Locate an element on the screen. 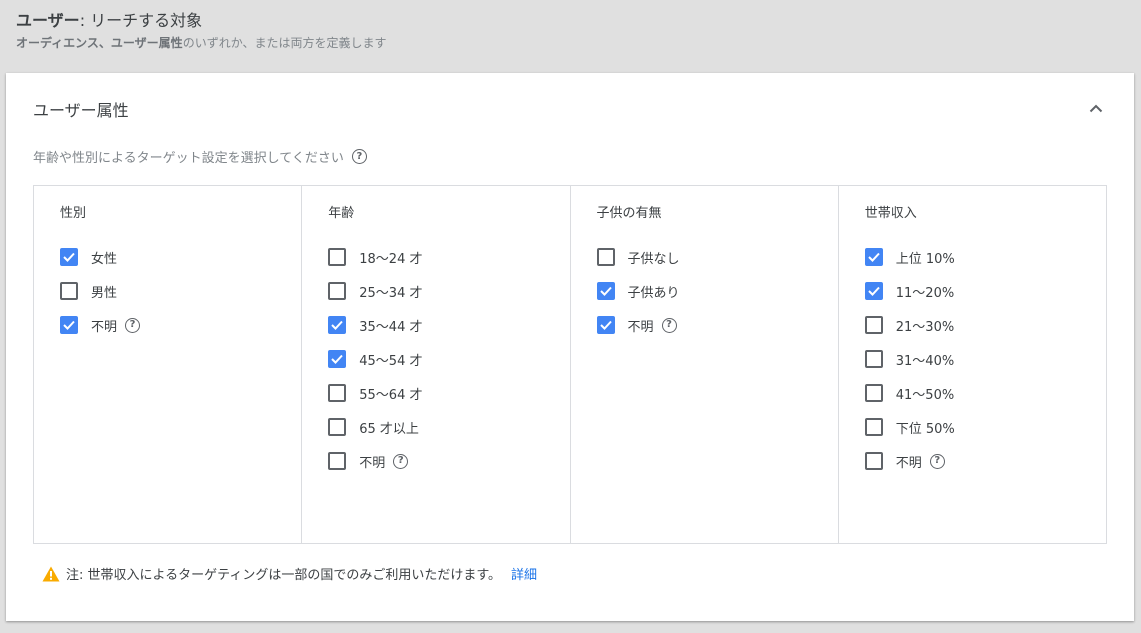 This screenshot has width=1141, height=633. column-heading: 年齢 is located at coordinates (341, 213).